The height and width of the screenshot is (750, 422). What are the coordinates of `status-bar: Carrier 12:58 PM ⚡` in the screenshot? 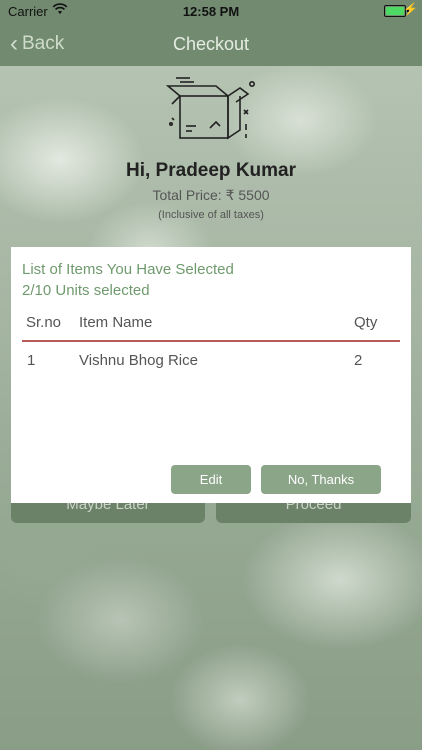 It's located at (211, 11).